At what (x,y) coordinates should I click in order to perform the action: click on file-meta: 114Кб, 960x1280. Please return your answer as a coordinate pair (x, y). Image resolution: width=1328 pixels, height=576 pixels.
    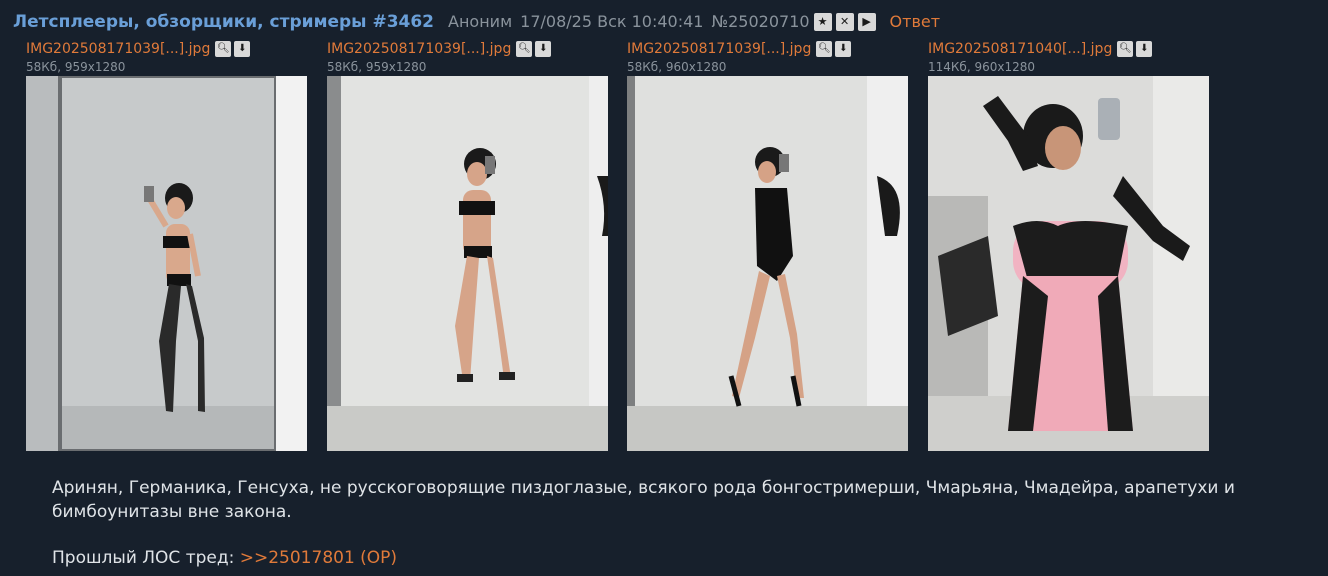
    Looking at the image, I should click on (981, 67).